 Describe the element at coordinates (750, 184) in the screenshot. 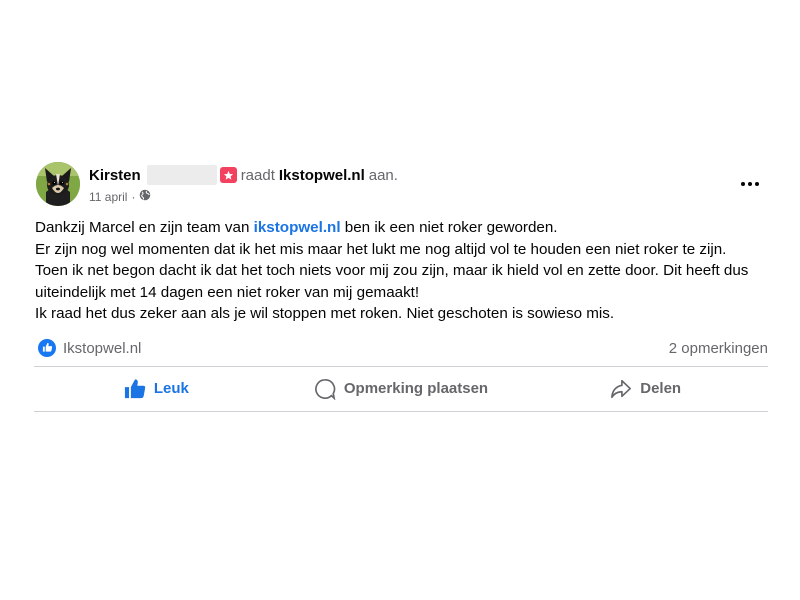

I see `more-options-icon` at that location.